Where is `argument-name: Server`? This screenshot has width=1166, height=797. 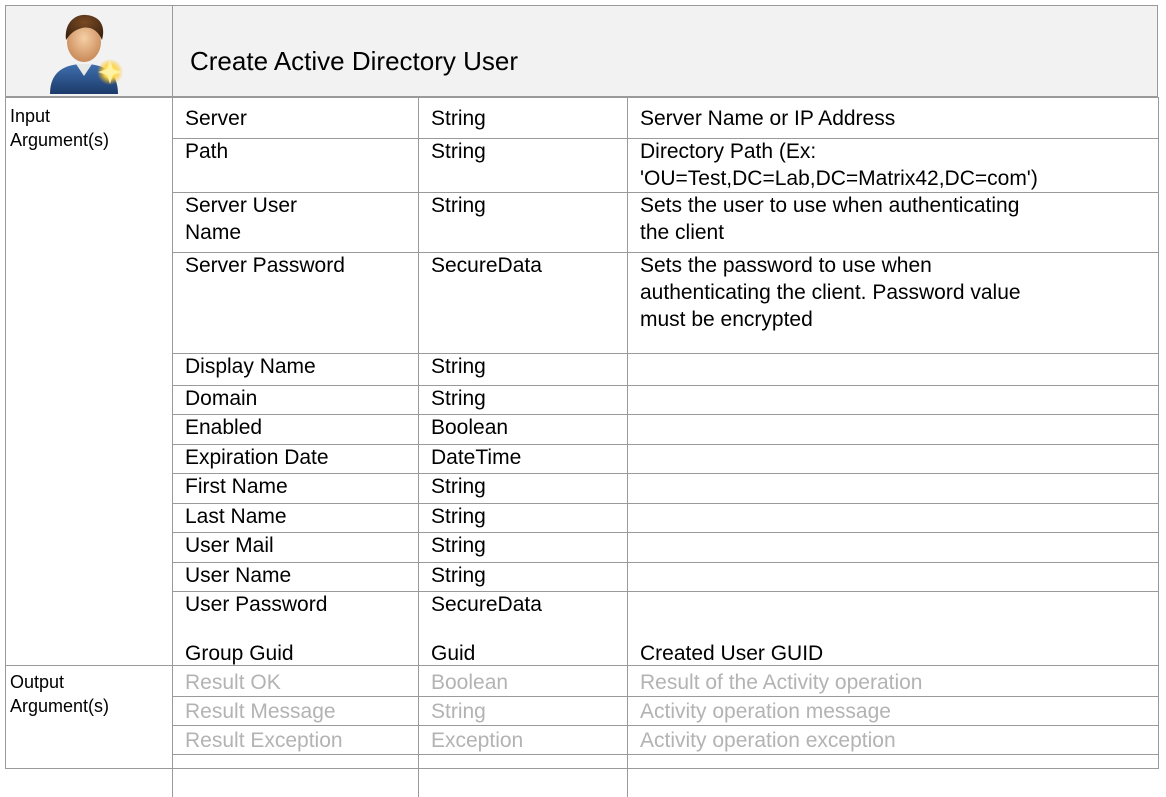
argument-name: Server is located at coordinates (216, 118).